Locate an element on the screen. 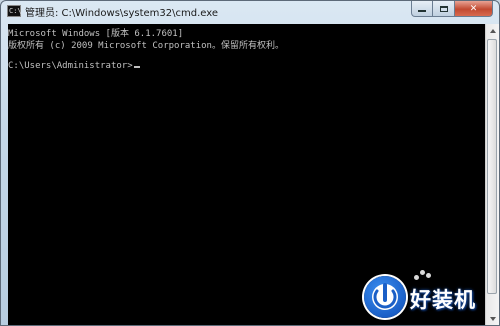 This screenshot has height=326, width=500. arrow-up-icon is located at coordinates (492, 31).